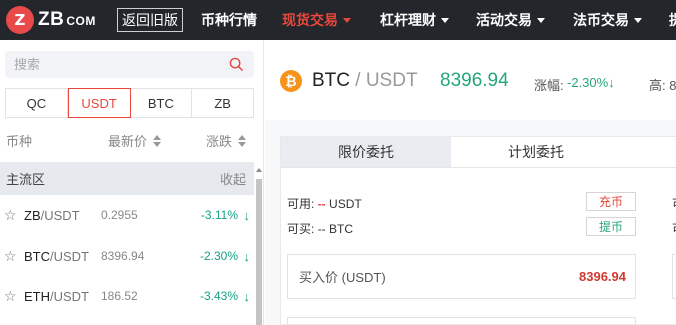 Image resolution: width=676 pixels, height=325 pixels. I want to click on sell-amount-label: 可, so click(674, 228).